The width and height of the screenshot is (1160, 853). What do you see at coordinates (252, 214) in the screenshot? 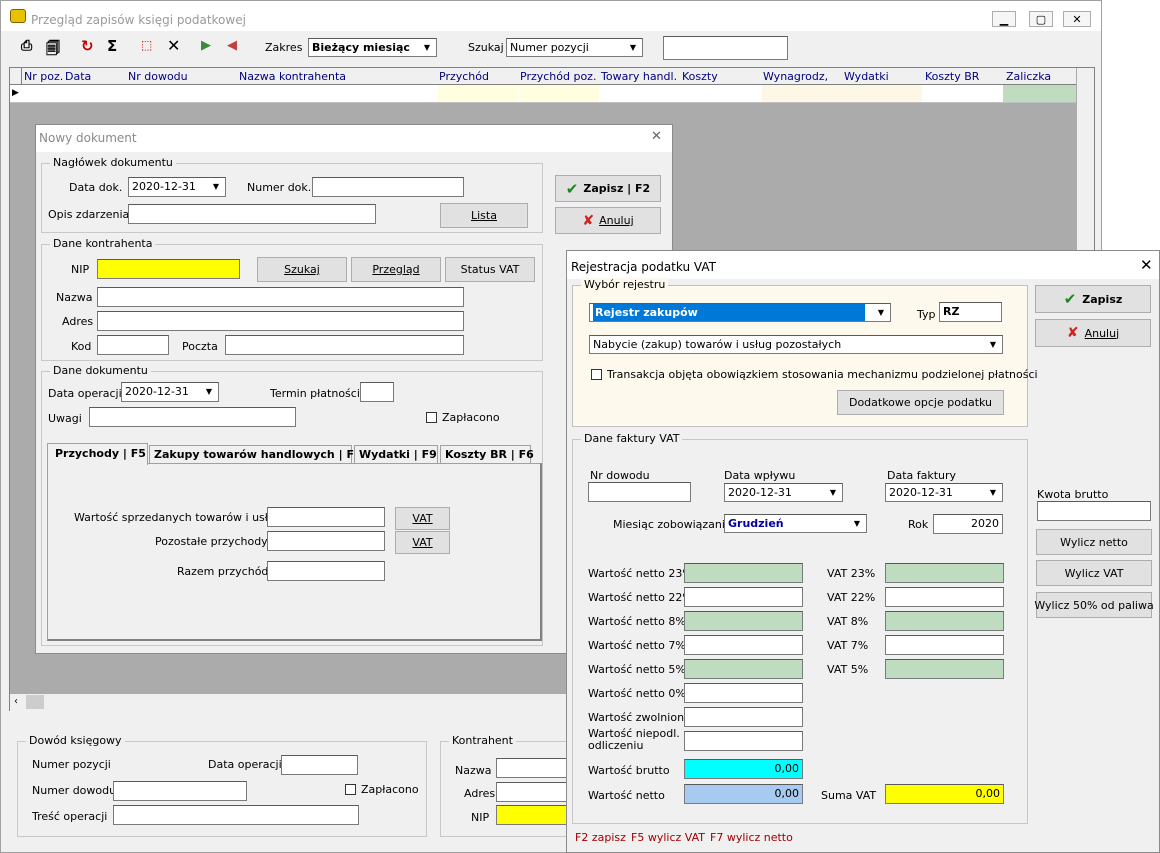
I see `opis-field` at bounding box center [252, 214].